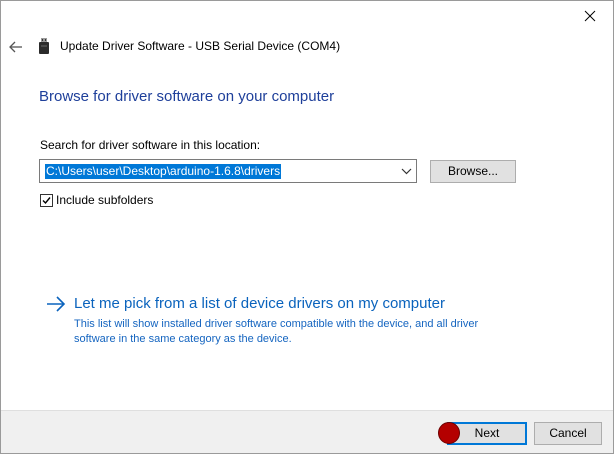 This screenshot has height=454, width=614. I want to click on chevron-down-icon, so click(406, 171).